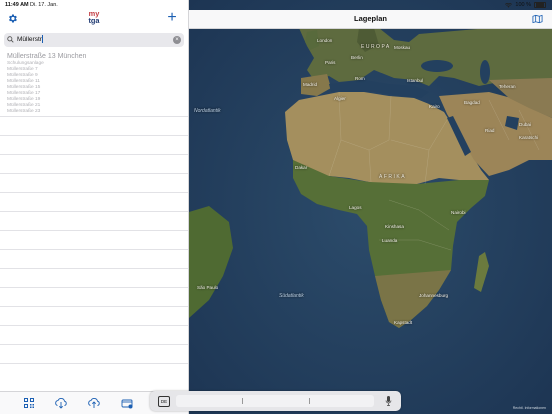 The image size is (552, 414). I want to click on keyboard-language-button: DE, so click(164, 401).